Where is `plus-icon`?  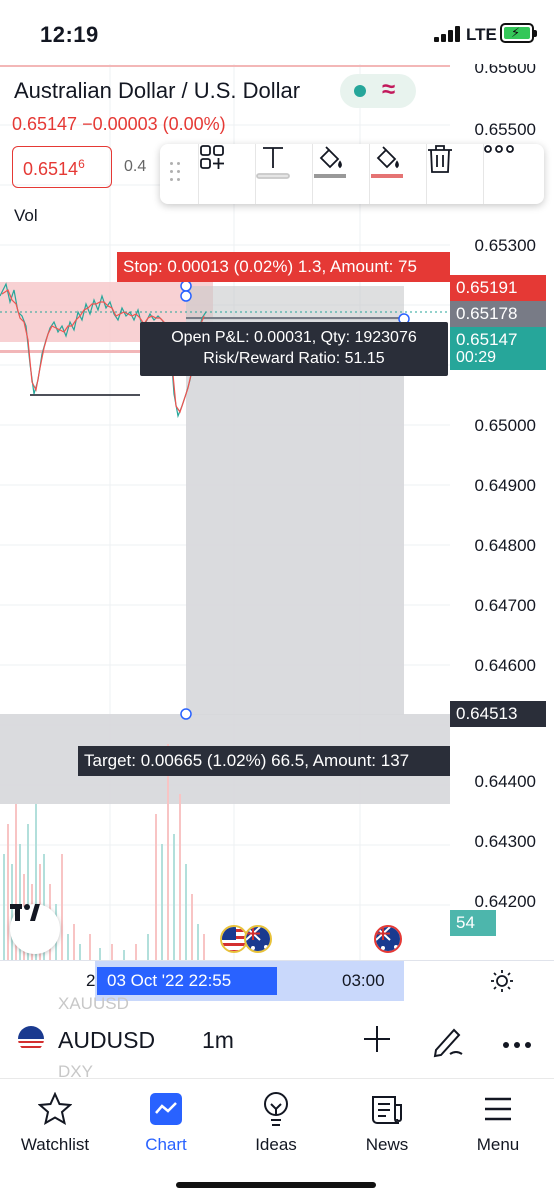 plus-icon is located at coordinates (377, 1039).